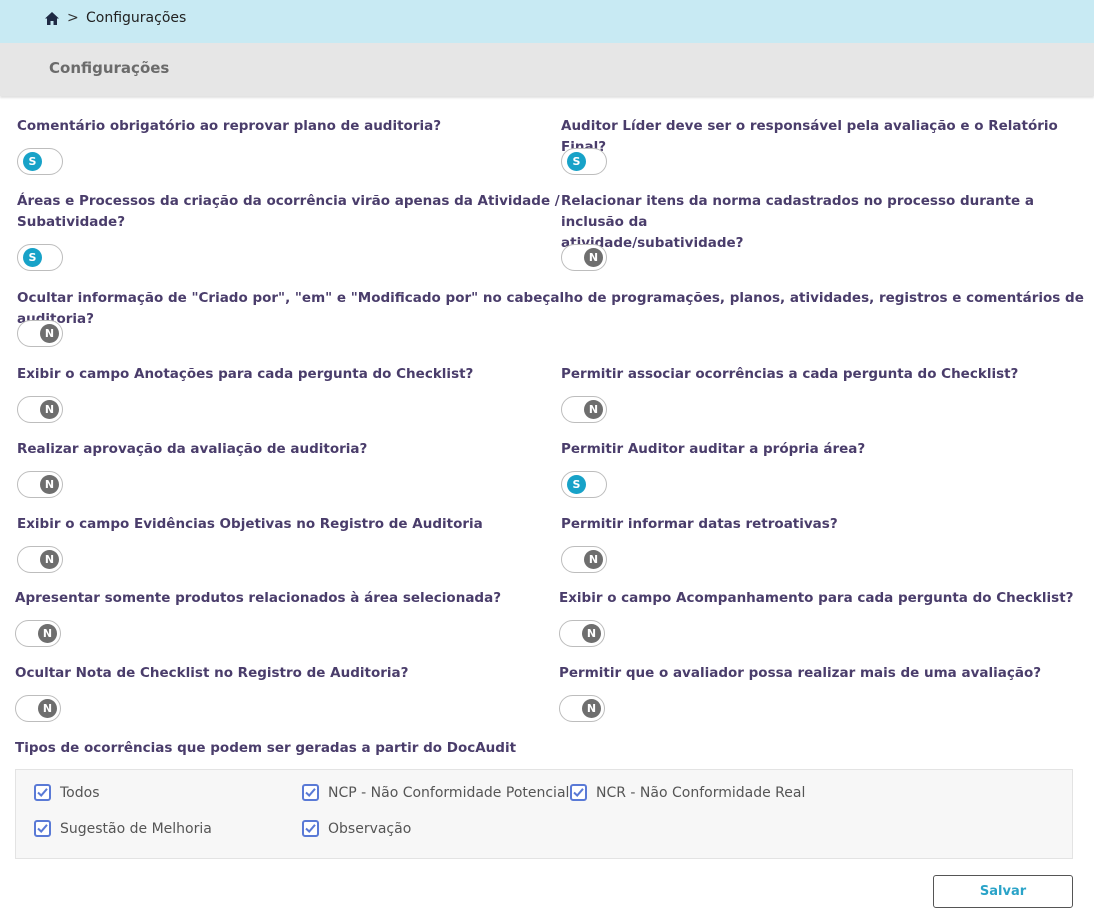 This screenshot has height=921, width=1094. I want to click on save-button: Salvar, so click(1003, 891).